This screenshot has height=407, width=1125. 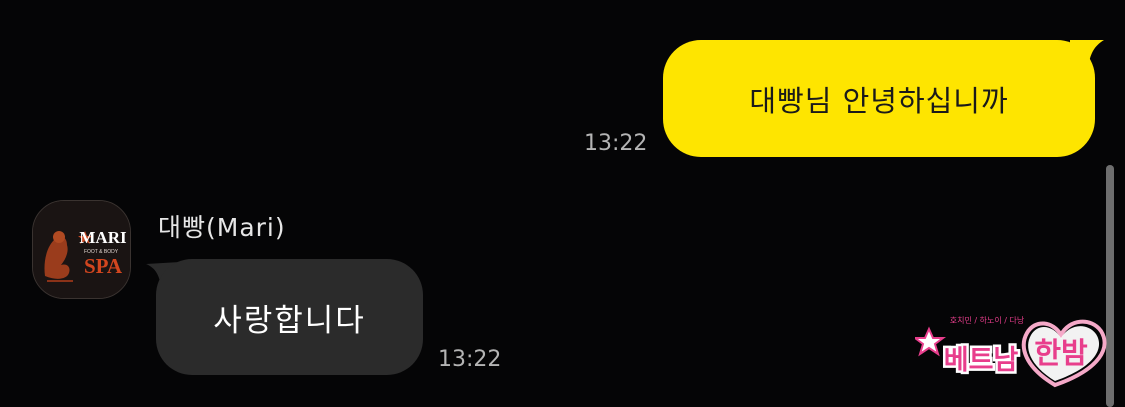 What do you see at coordinates (222, 226) in the screenshot?
I see `sender-name: 대빵(Mari)` at bounding box center [222, 226].